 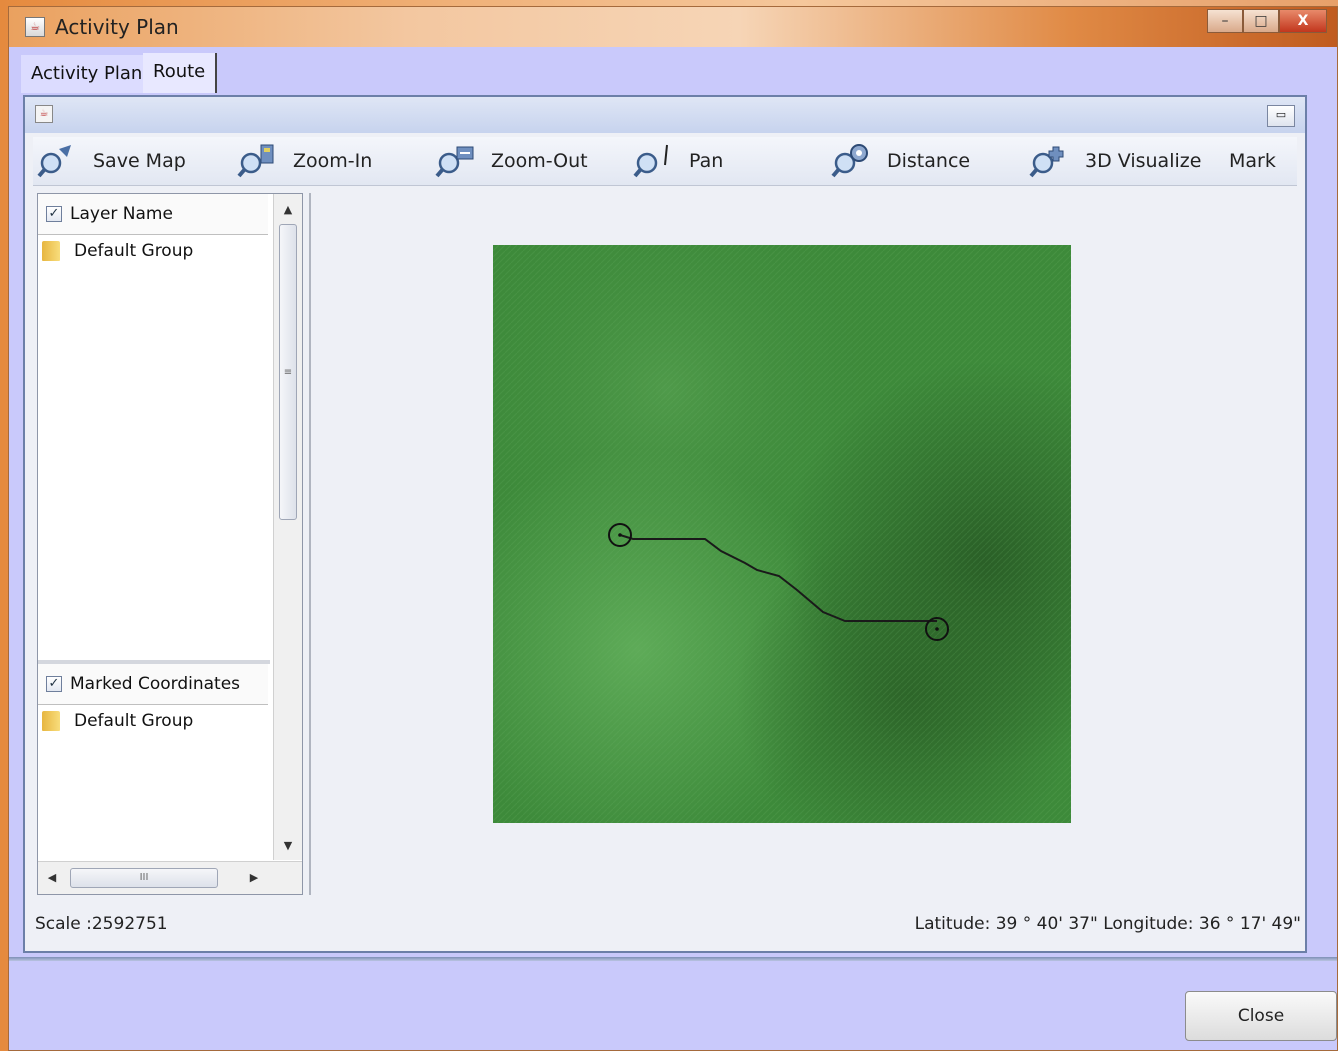 I want to click on pan-icon, so click(x=653, y=161).